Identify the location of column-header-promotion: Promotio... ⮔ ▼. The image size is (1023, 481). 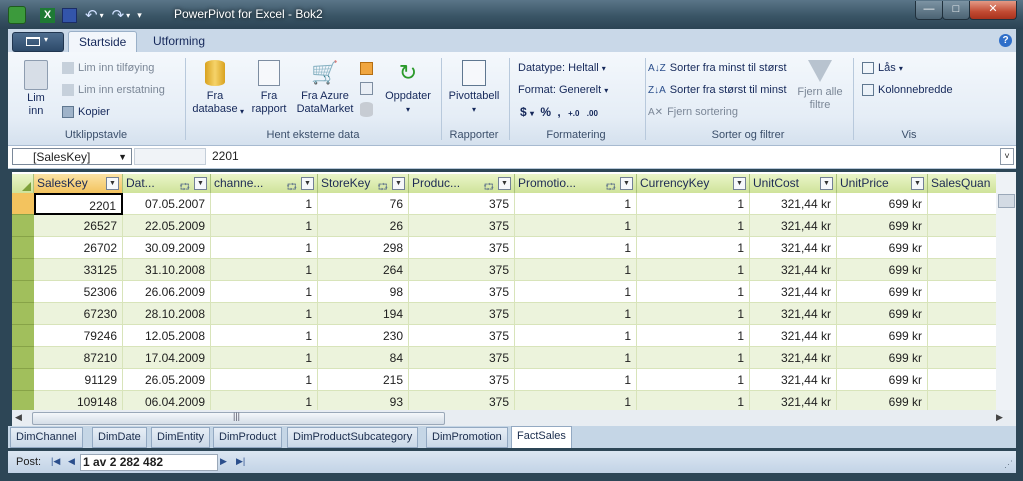
(576, 183).